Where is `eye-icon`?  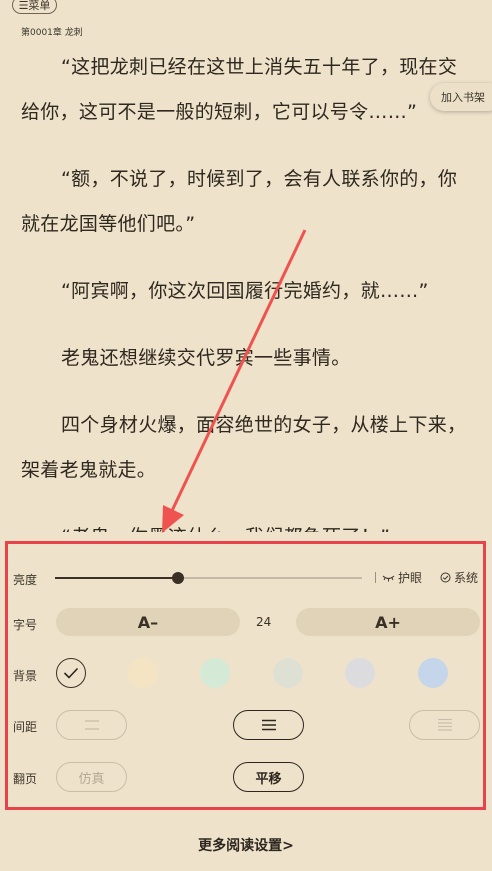
eye-icon is located at coordinates (388, 578).